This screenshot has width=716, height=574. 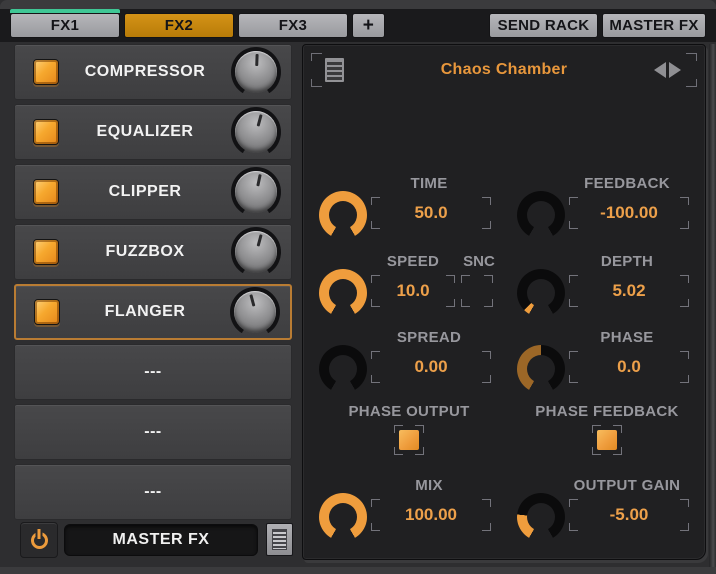 I want to click on fx-slot-empty-2: ---, so click(x=153, y=432).